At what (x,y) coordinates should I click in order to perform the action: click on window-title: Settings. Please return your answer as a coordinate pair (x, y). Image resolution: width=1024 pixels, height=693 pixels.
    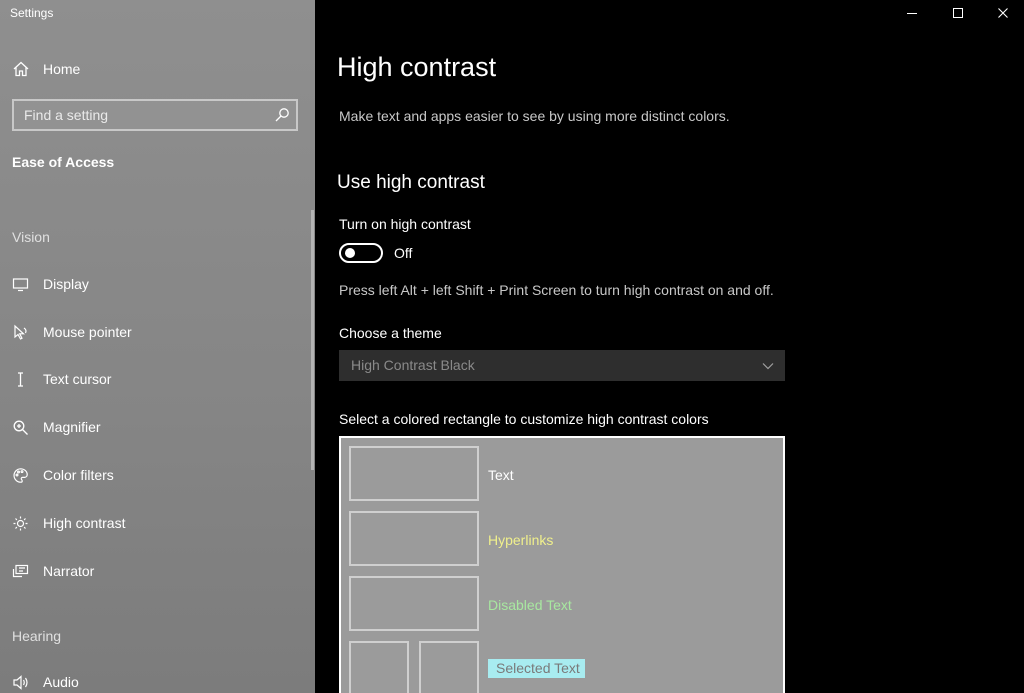
    Looking at the image, I should click on (32, 13).